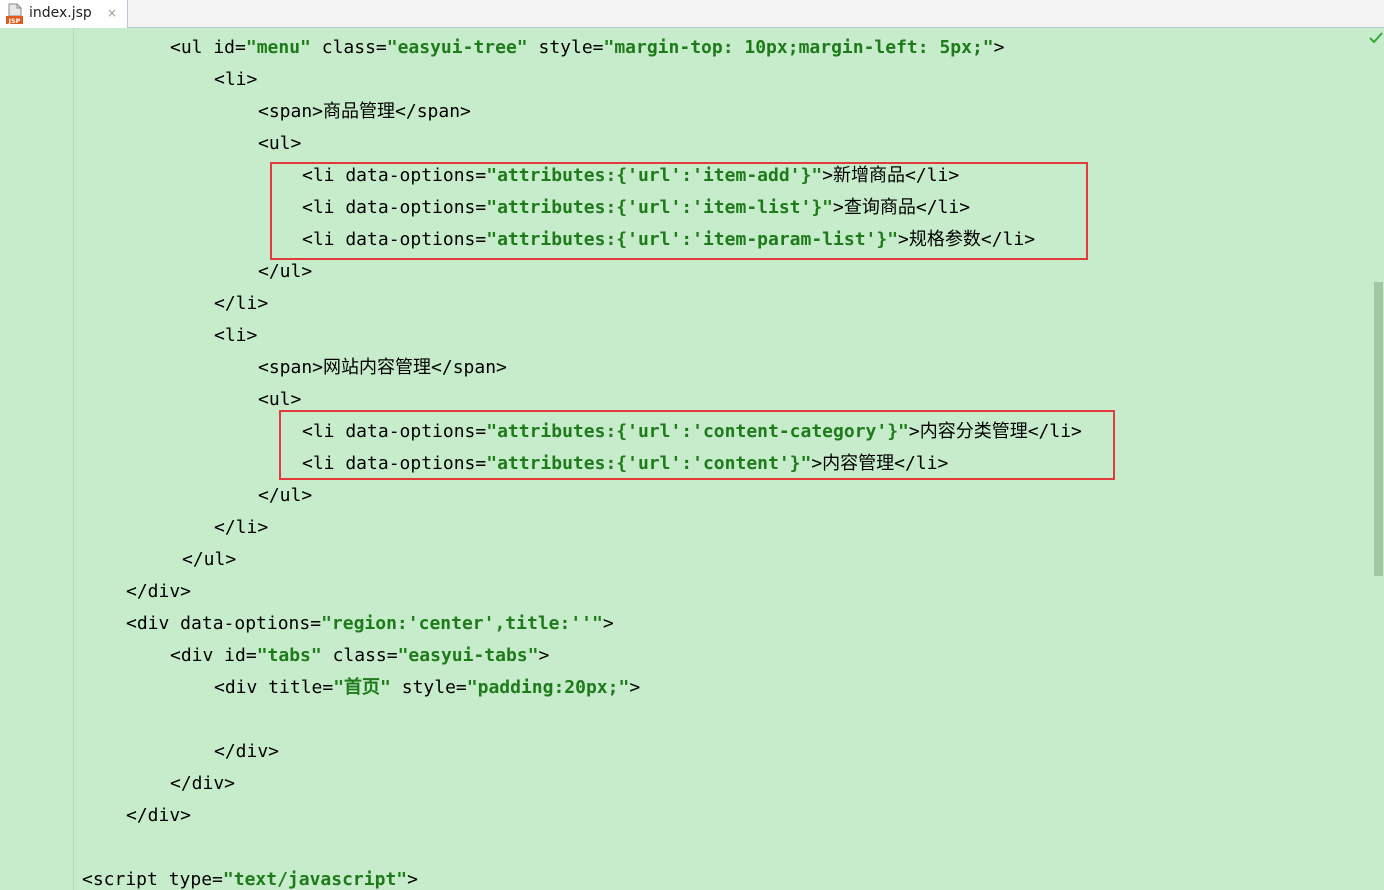 The height and width of the screenshot is (890, 1384). I want to click on markup-token: <span>商品管理</span>, so click(364, 111).